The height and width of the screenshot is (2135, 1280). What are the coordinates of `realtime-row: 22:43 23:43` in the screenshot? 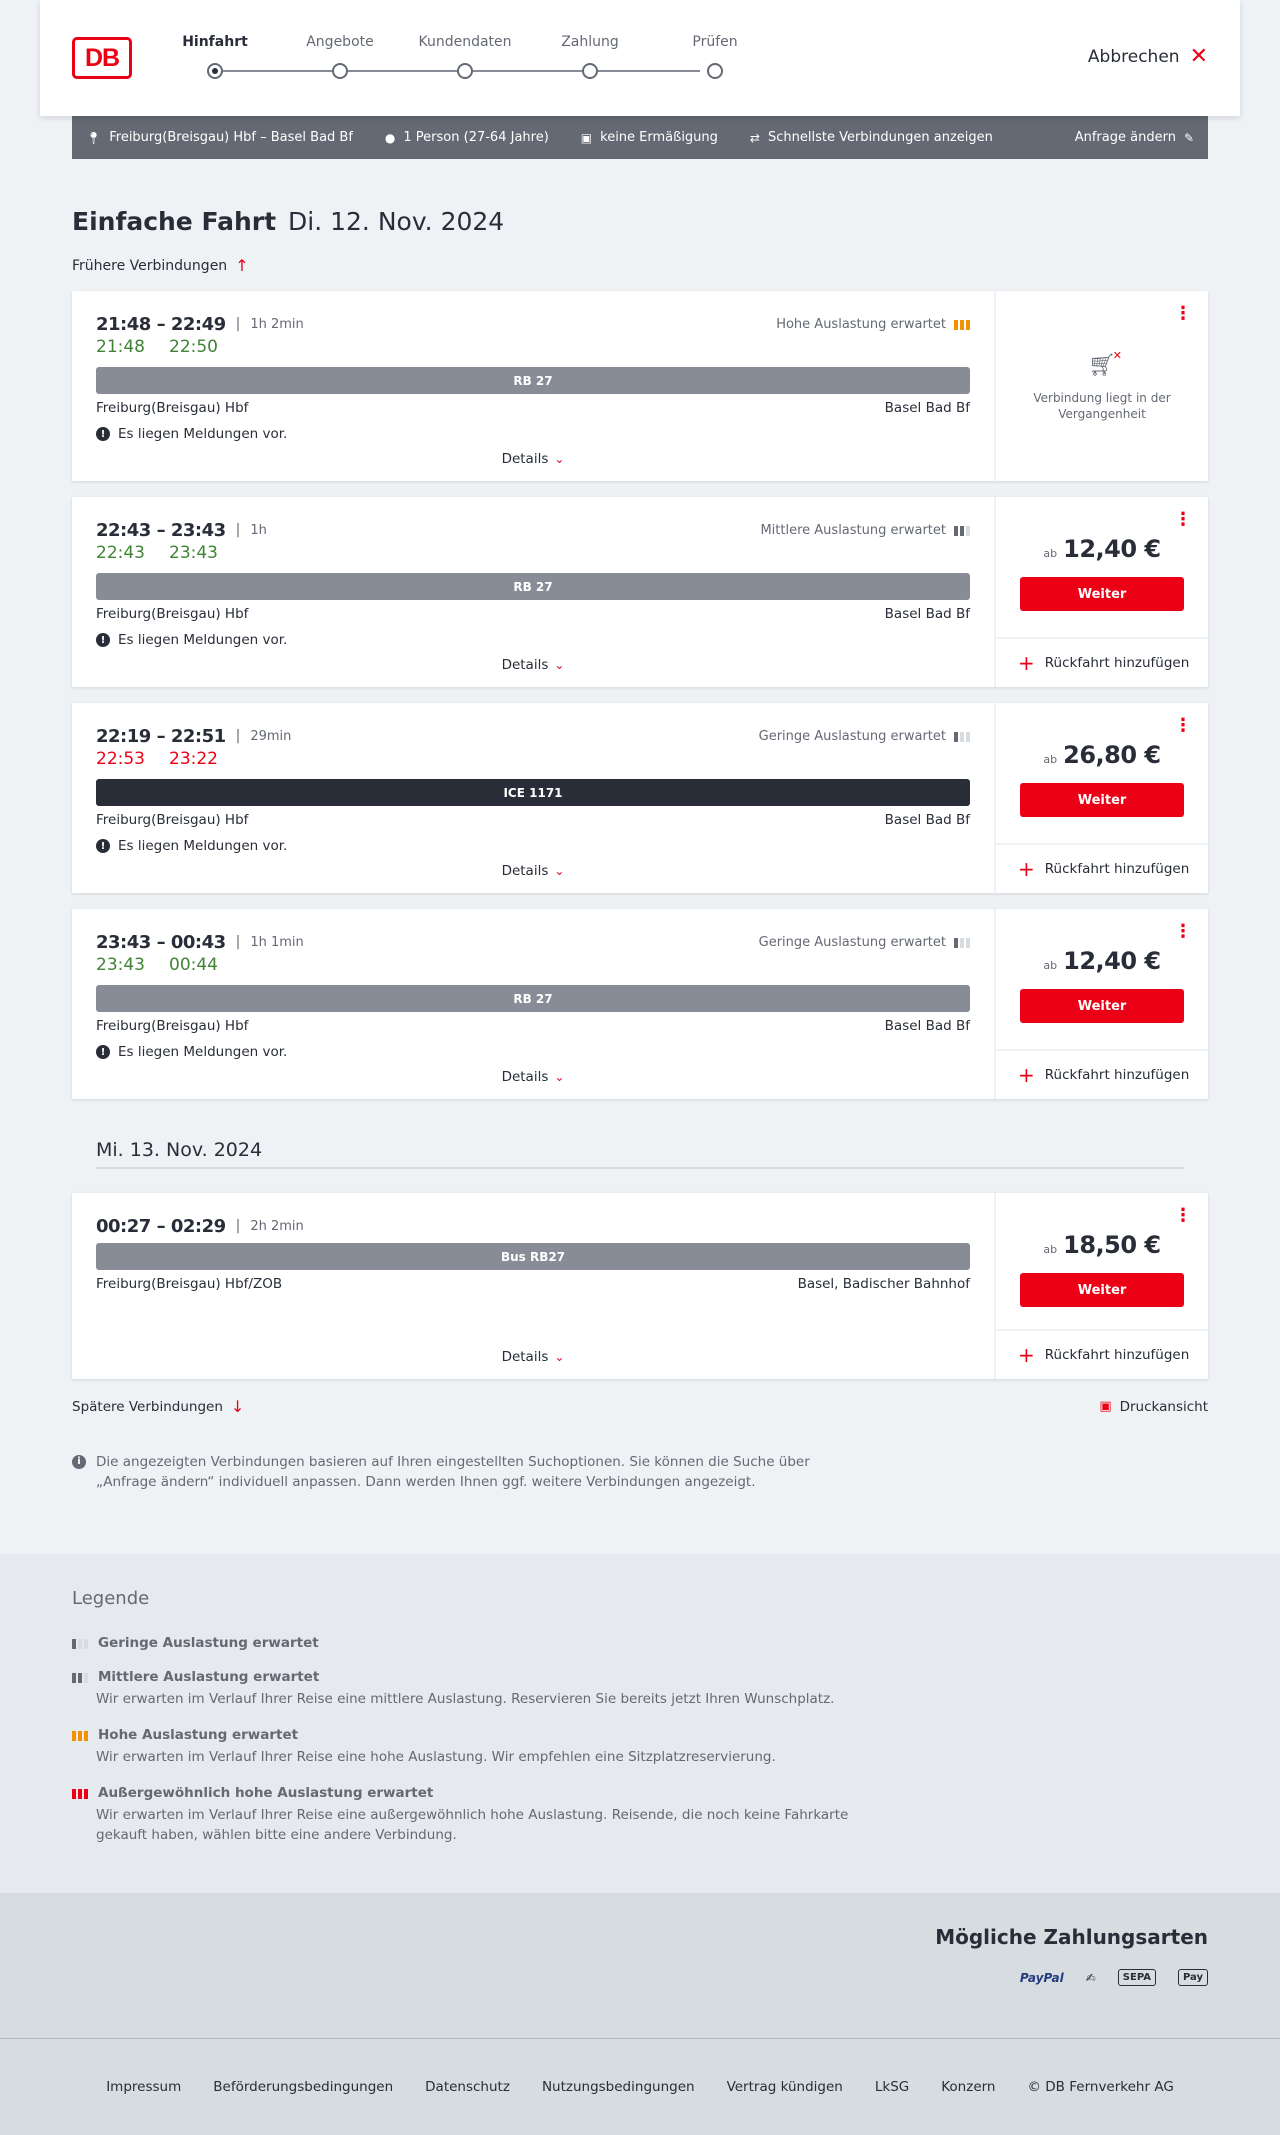 It's located at (533, 555).